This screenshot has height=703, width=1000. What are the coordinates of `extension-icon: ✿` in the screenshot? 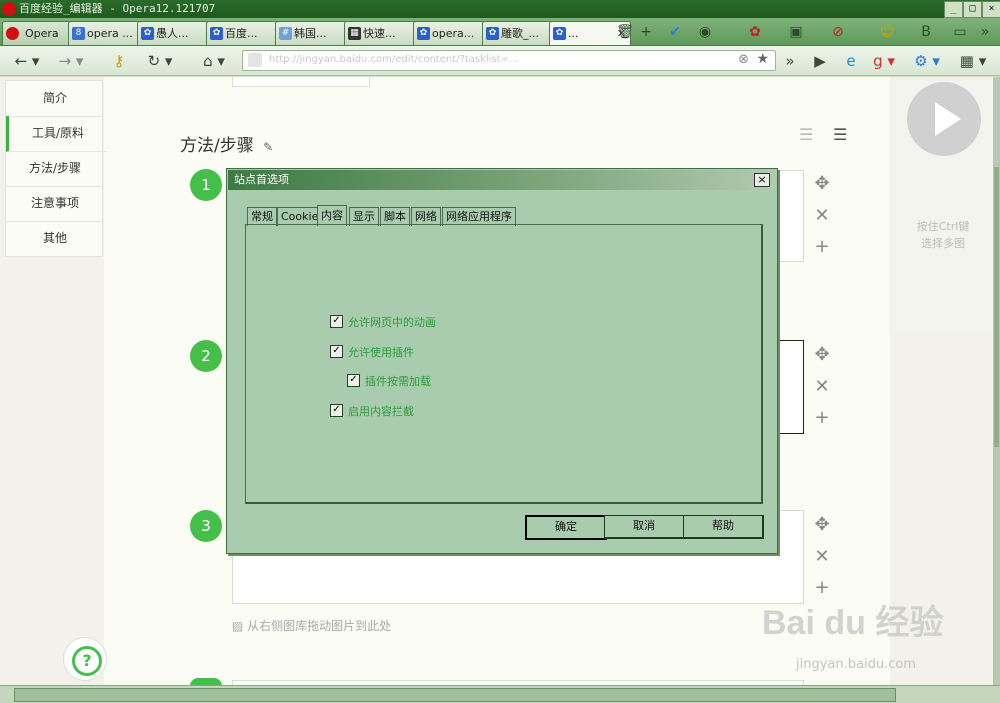 It's located at (755, 32).